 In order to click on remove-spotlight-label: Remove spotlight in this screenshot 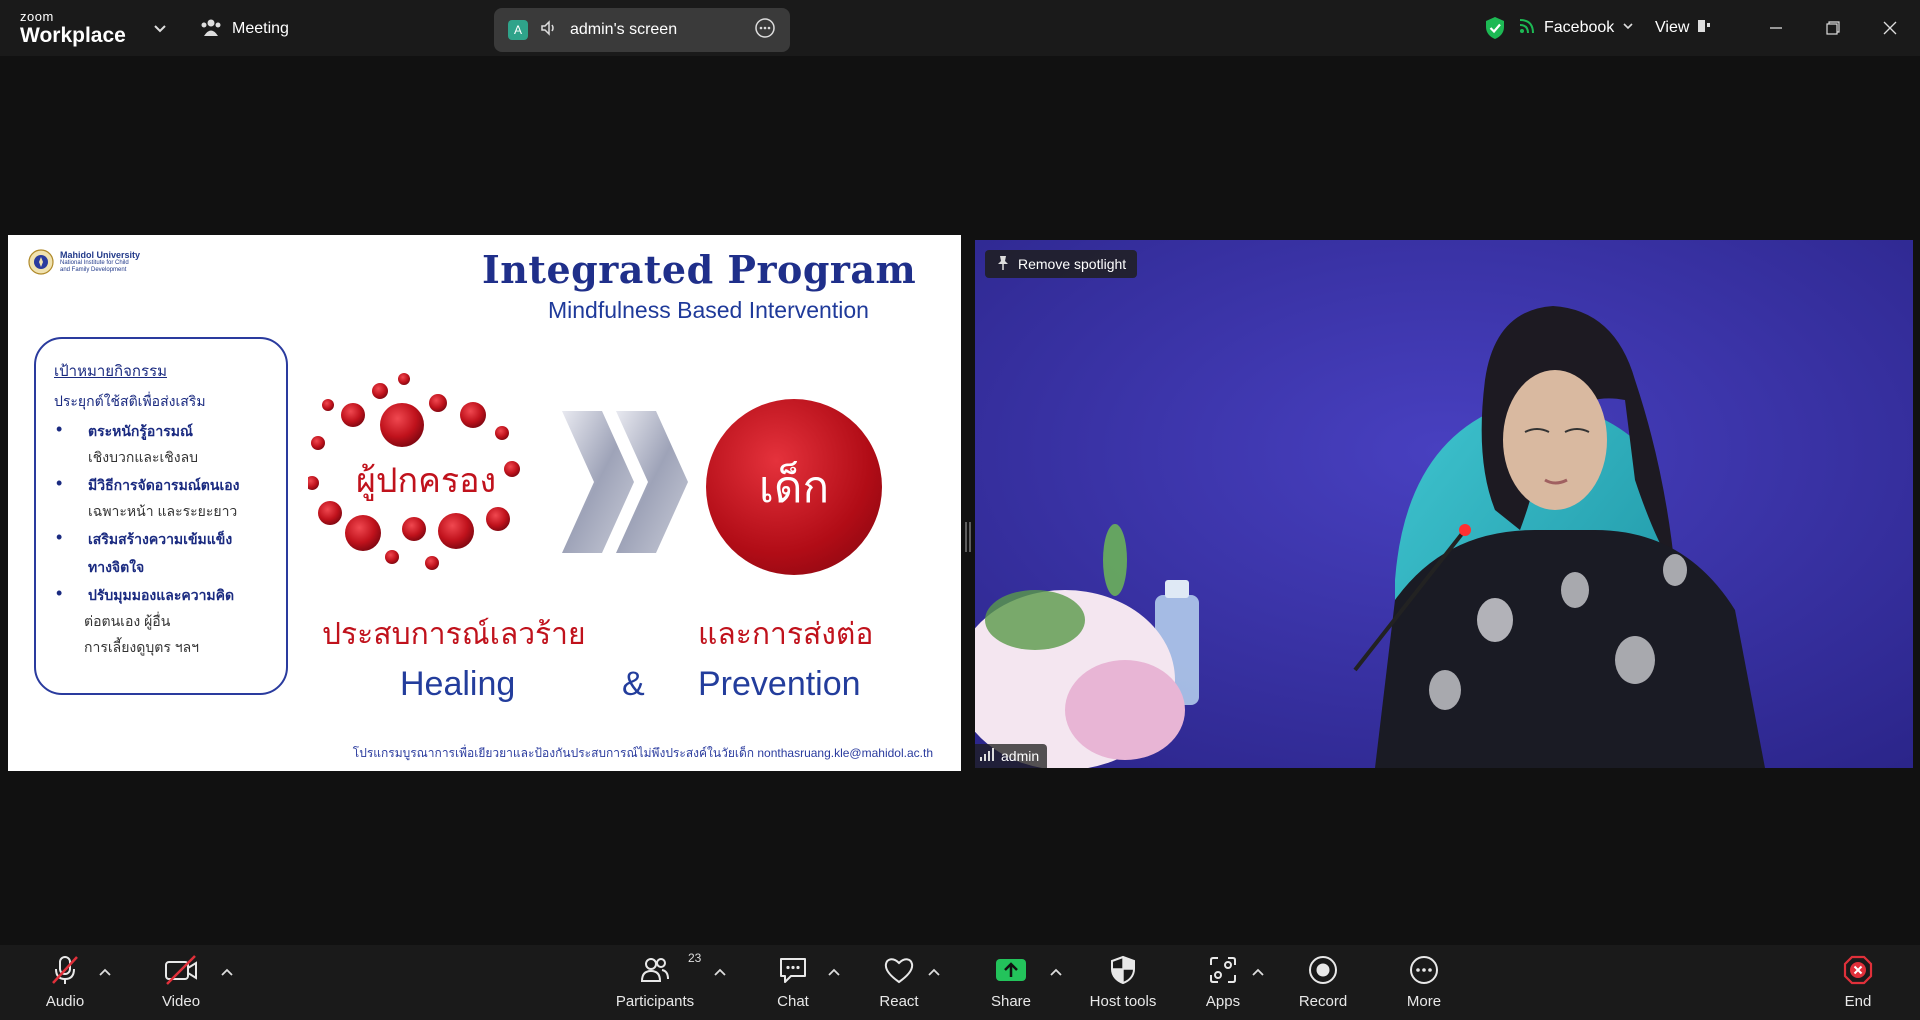, I will do `click(1072, 264)`.